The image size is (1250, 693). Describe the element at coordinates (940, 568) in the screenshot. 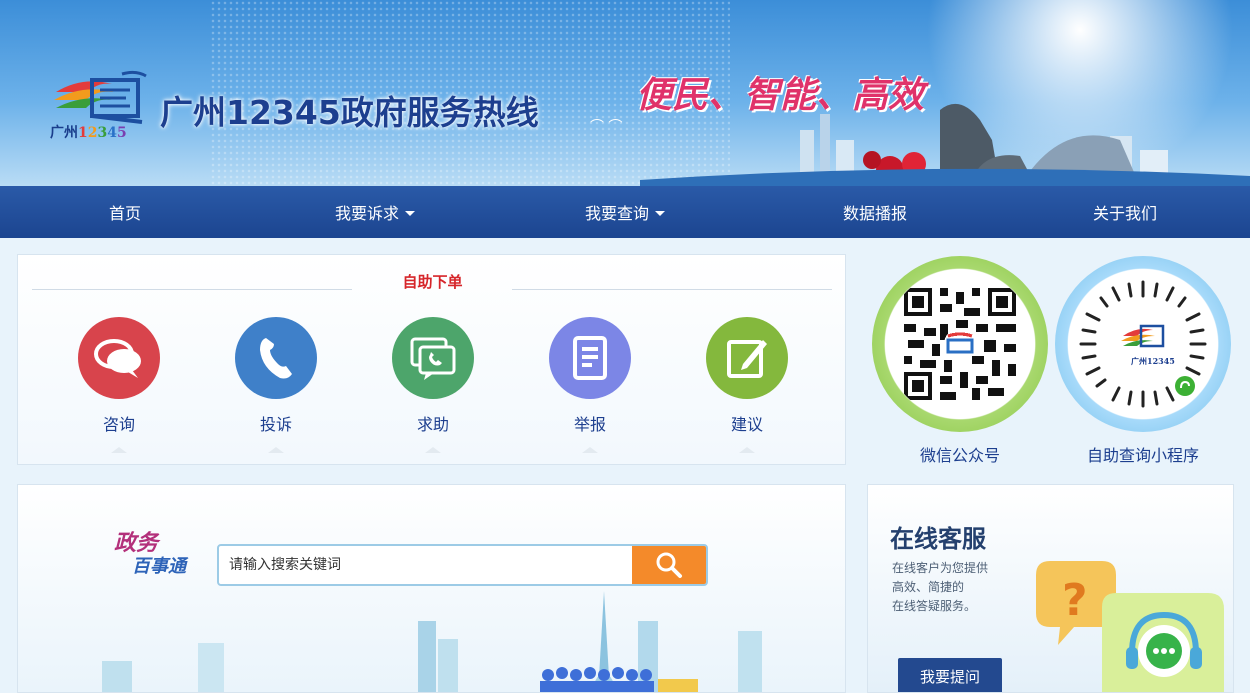

I see `online-desc-line: 在线客户为您提供` at that location.